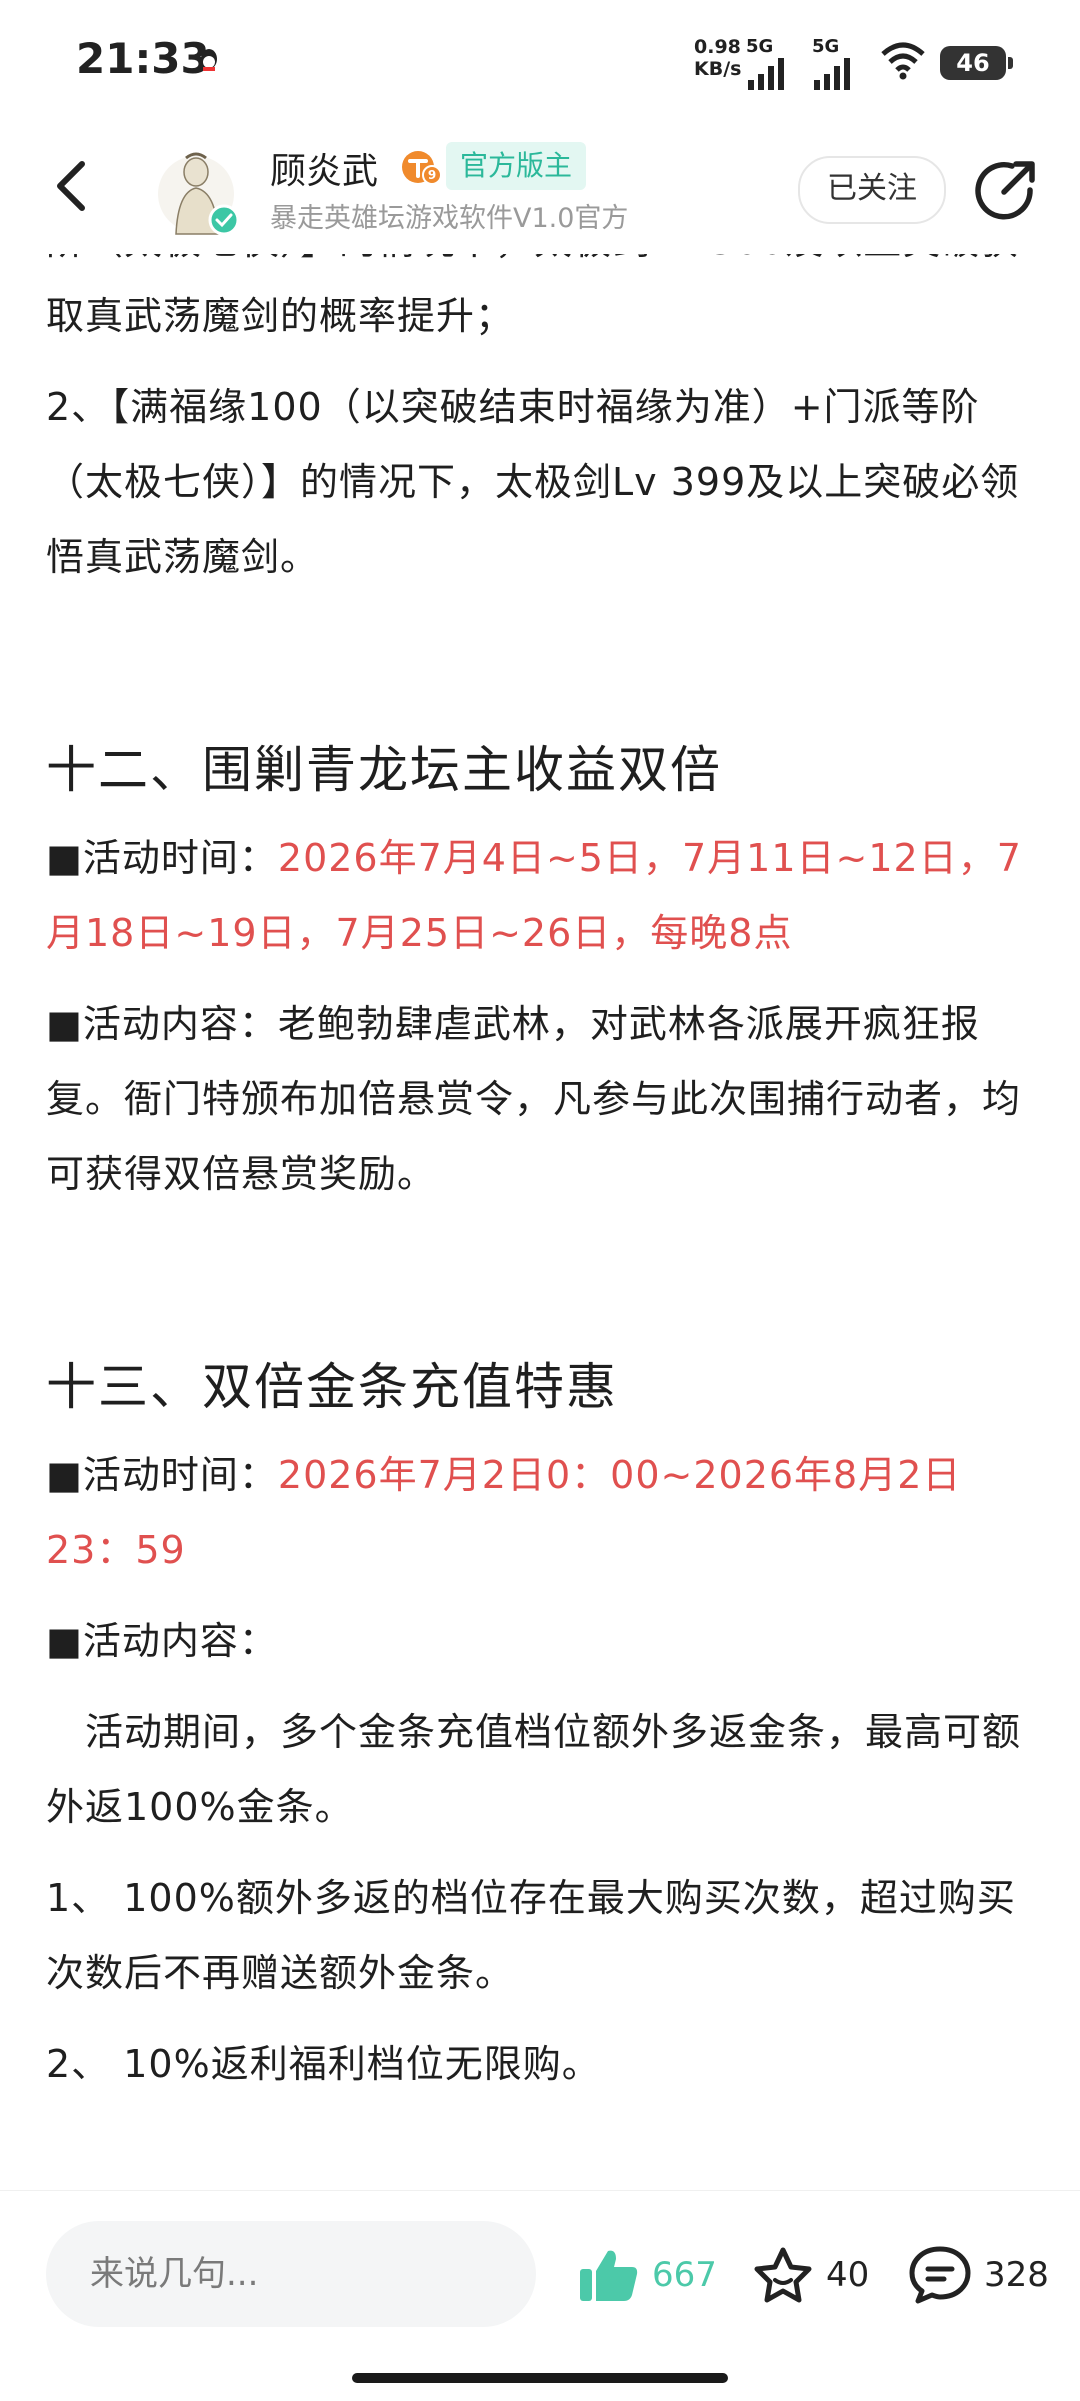  I want to click on signal-strength-2: 5G, so click(834, 66).